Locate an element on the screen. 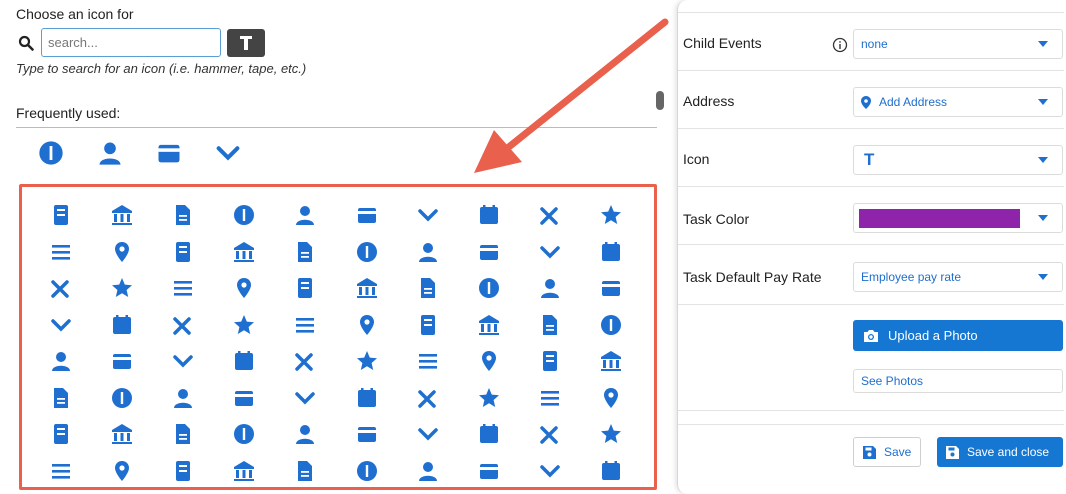 Image resolution: width=1066 pixels, height=494 pixels. box-icon is located at coordinates (60, 434).